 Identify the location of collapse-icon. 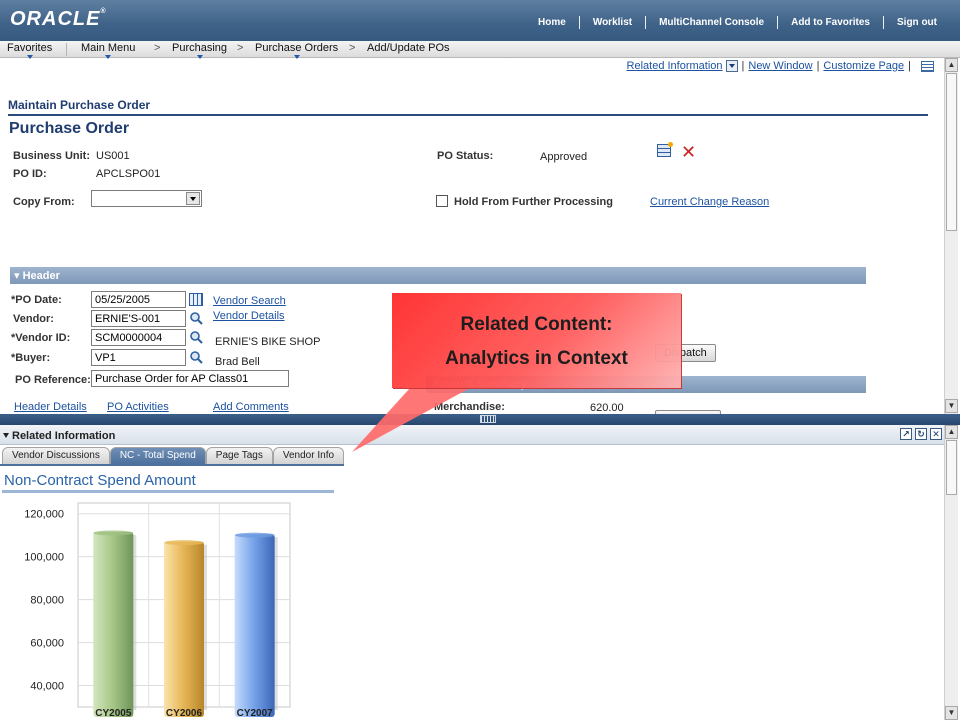
(6, 435).